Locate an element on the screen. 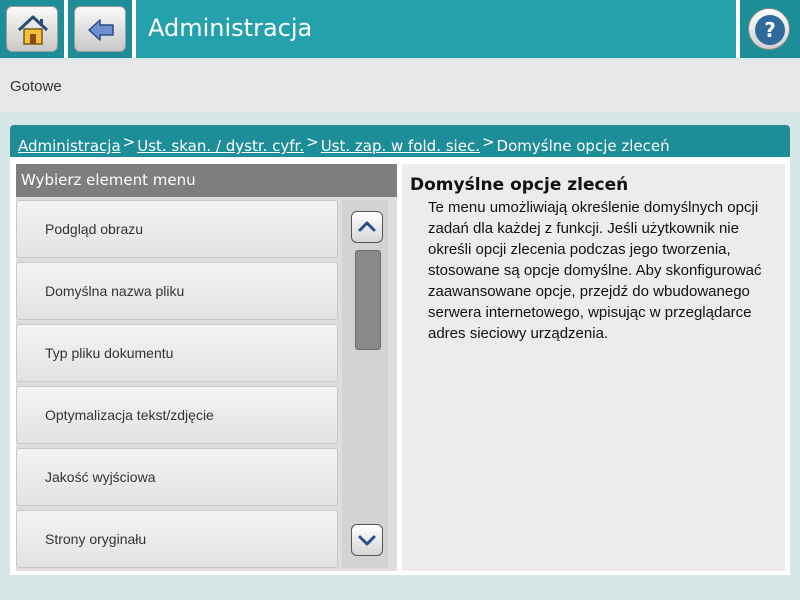 The height and width of the screenshot is (600, 800). scroll-thumb is located at coordinates (368, 300).